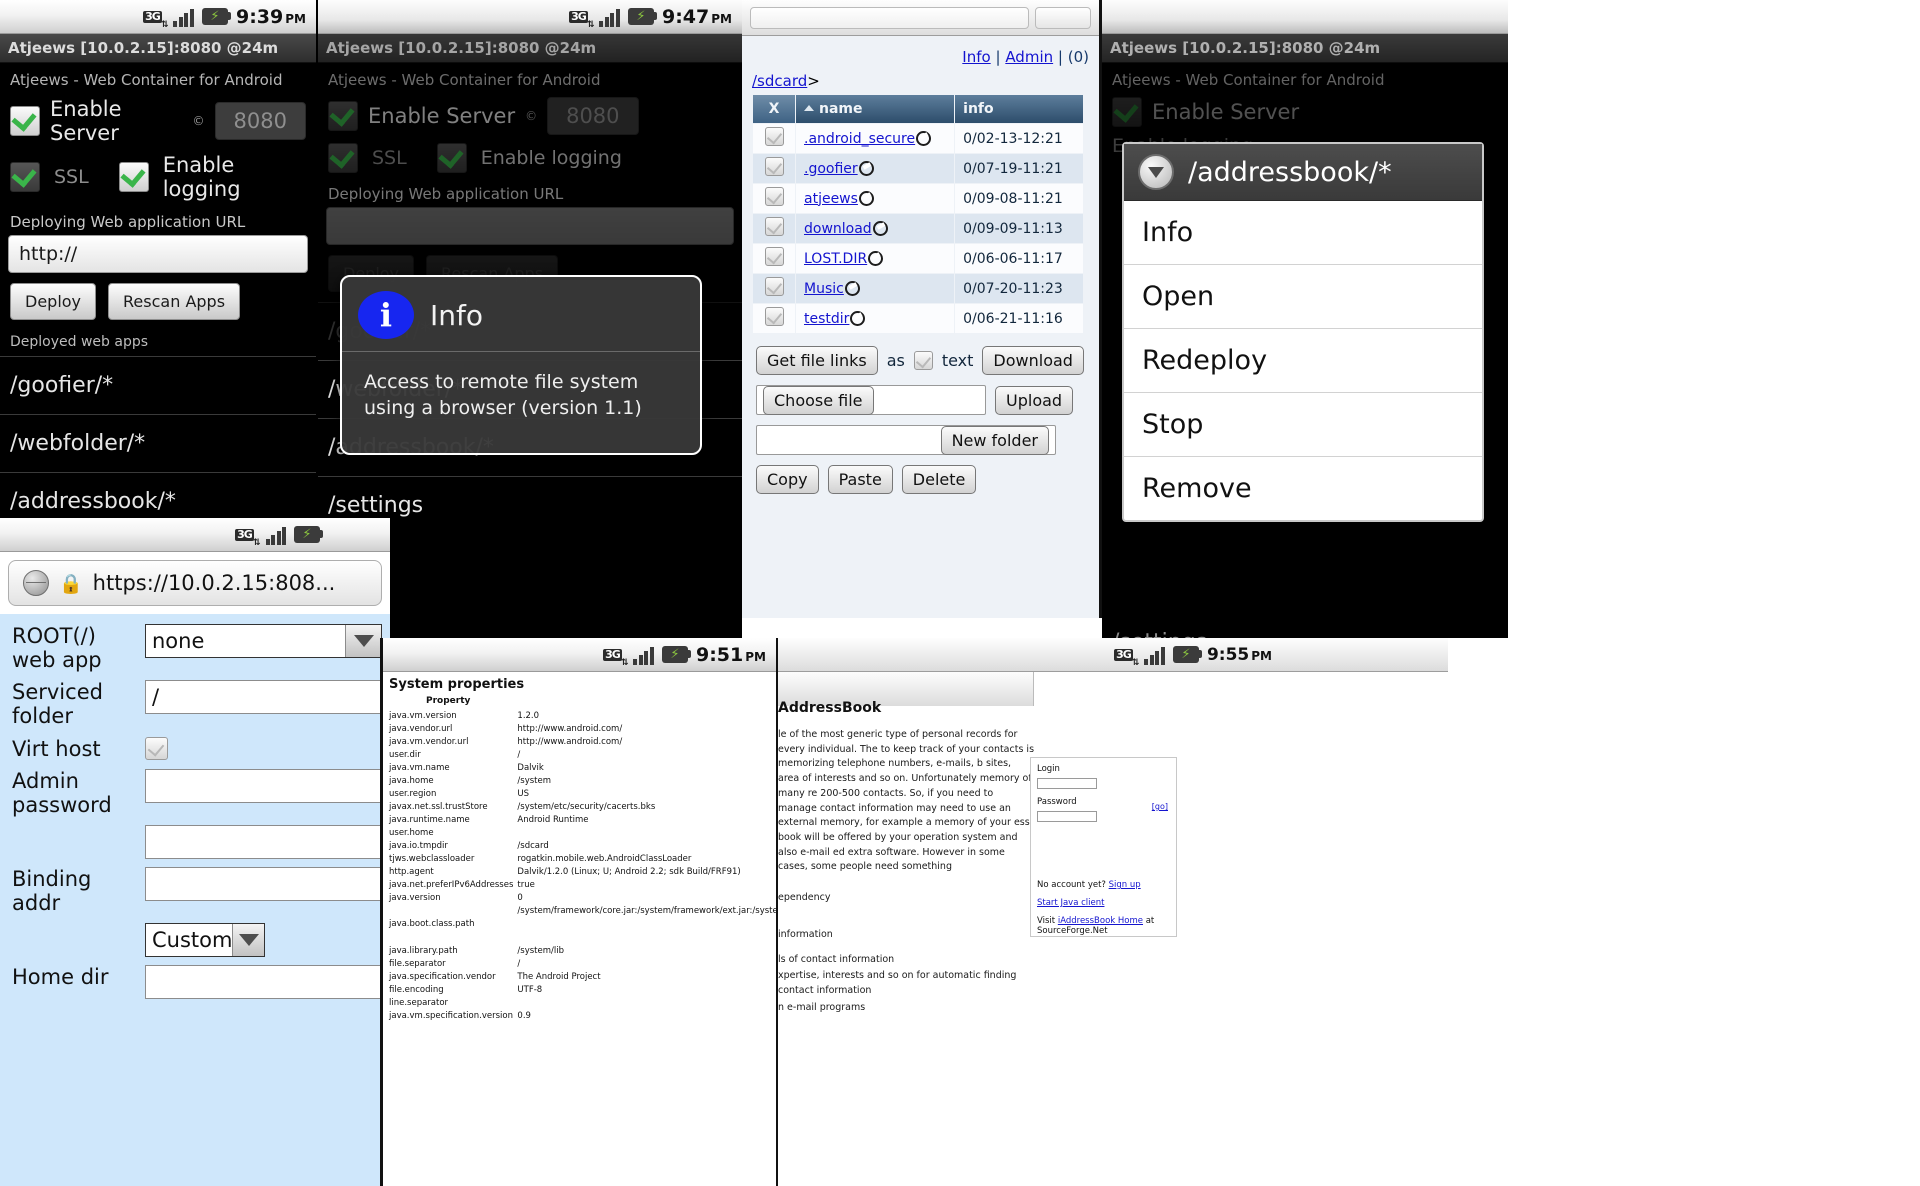  What do you see at coordinates (1160, 806) in the screenshot?
I see `go-link: [go]` at bounding box center [1160, 806].